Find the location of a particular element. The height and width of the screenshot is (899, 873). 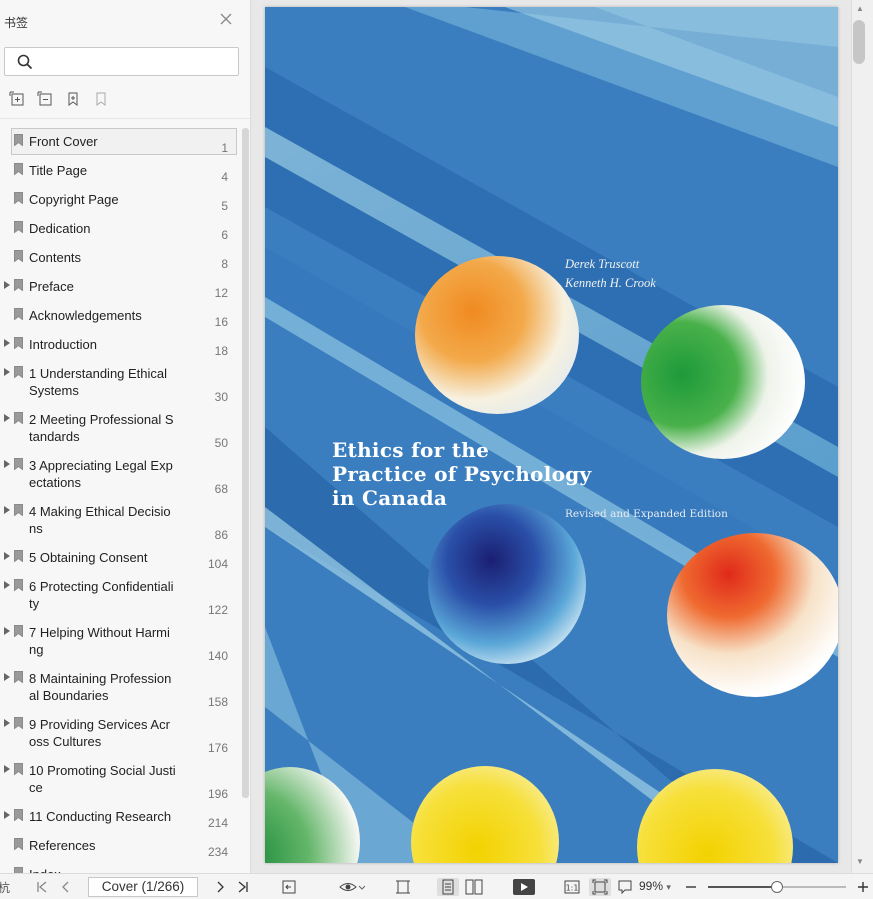

bookmark-item: 11 Conducting Research 214 is located at coordinates (120, 817).